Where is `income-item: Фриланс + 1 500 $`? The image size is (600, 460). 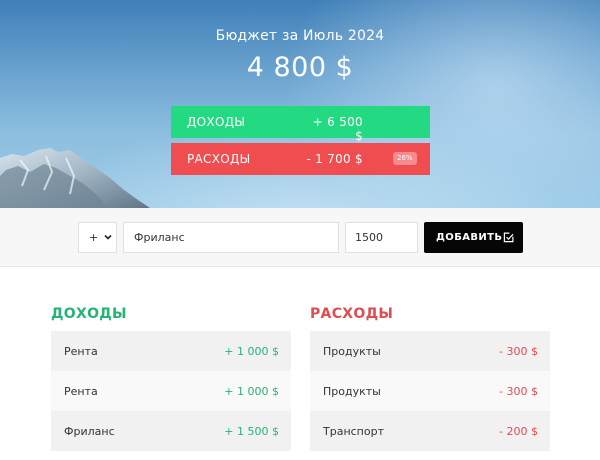
income-item: Фриланс + 1 500 $ is located at coordinates (171, 431).